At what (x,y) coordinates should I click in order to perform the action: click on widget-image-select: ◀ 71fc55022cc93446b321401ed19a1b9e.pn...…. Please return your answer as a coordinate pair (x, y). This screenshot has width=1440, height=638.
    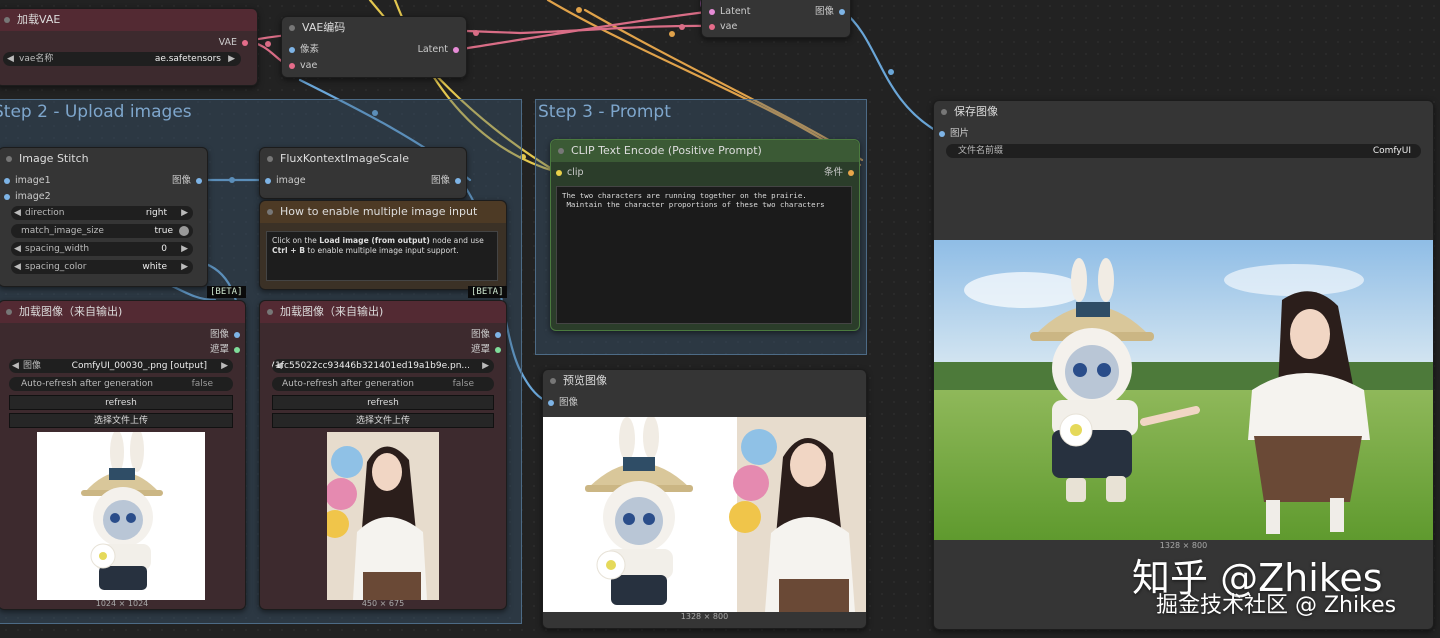
    Looking at the image, I should click on (383, 366).